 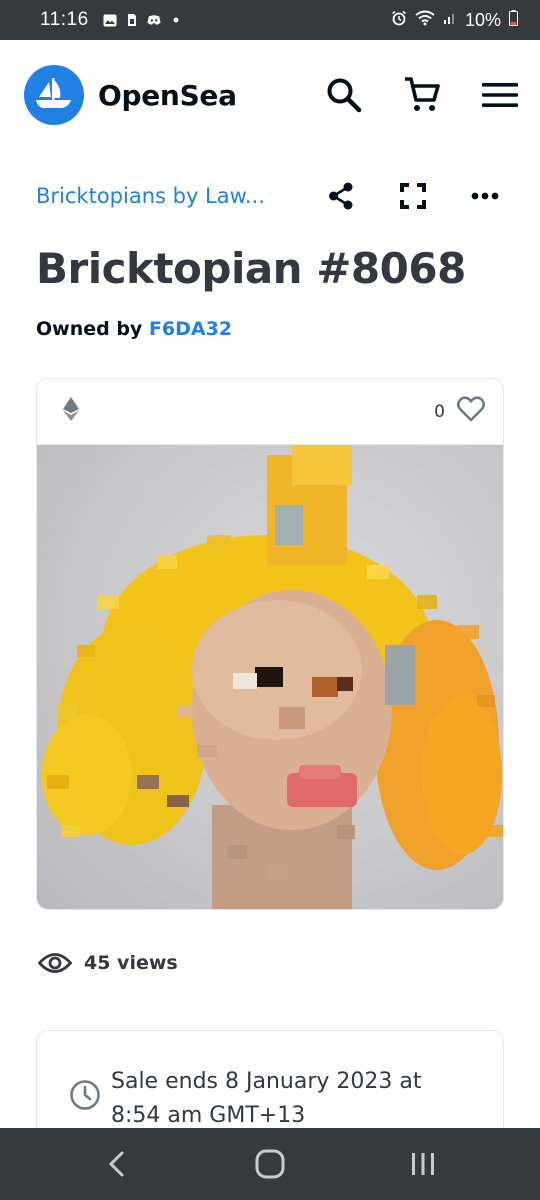 I want to click on home-icon, so click(x=270, y=1164).